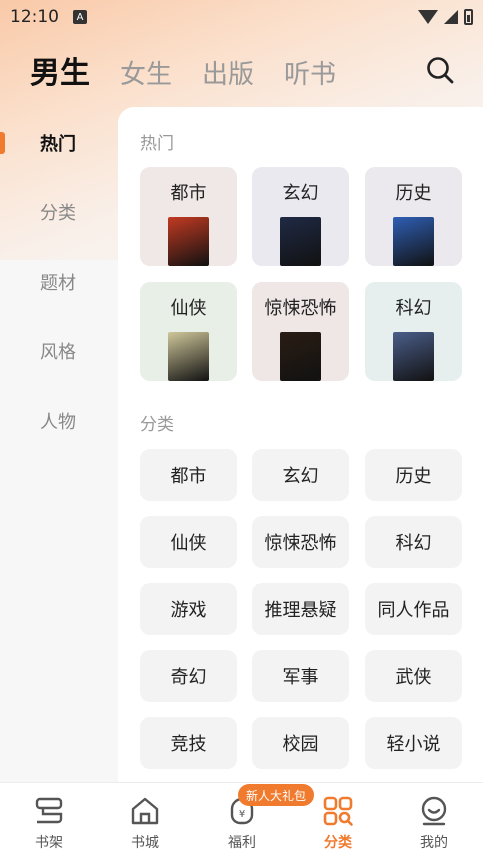 The image size is (483, 858). I want to click on sidebar-item-theme: 题材, so click(59, 282).